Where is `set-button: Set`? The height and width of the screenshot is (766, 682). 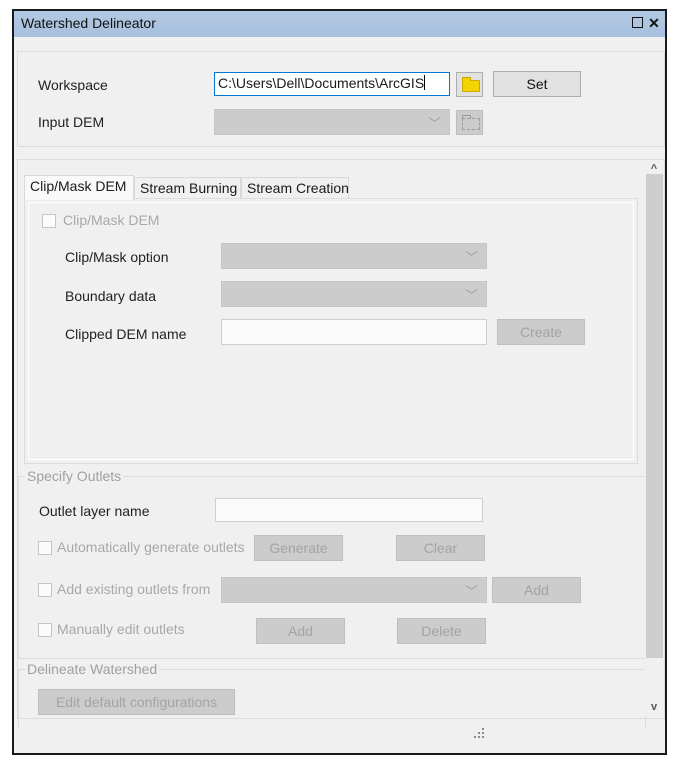 set-button: Set is located at coordinates (537, 84).